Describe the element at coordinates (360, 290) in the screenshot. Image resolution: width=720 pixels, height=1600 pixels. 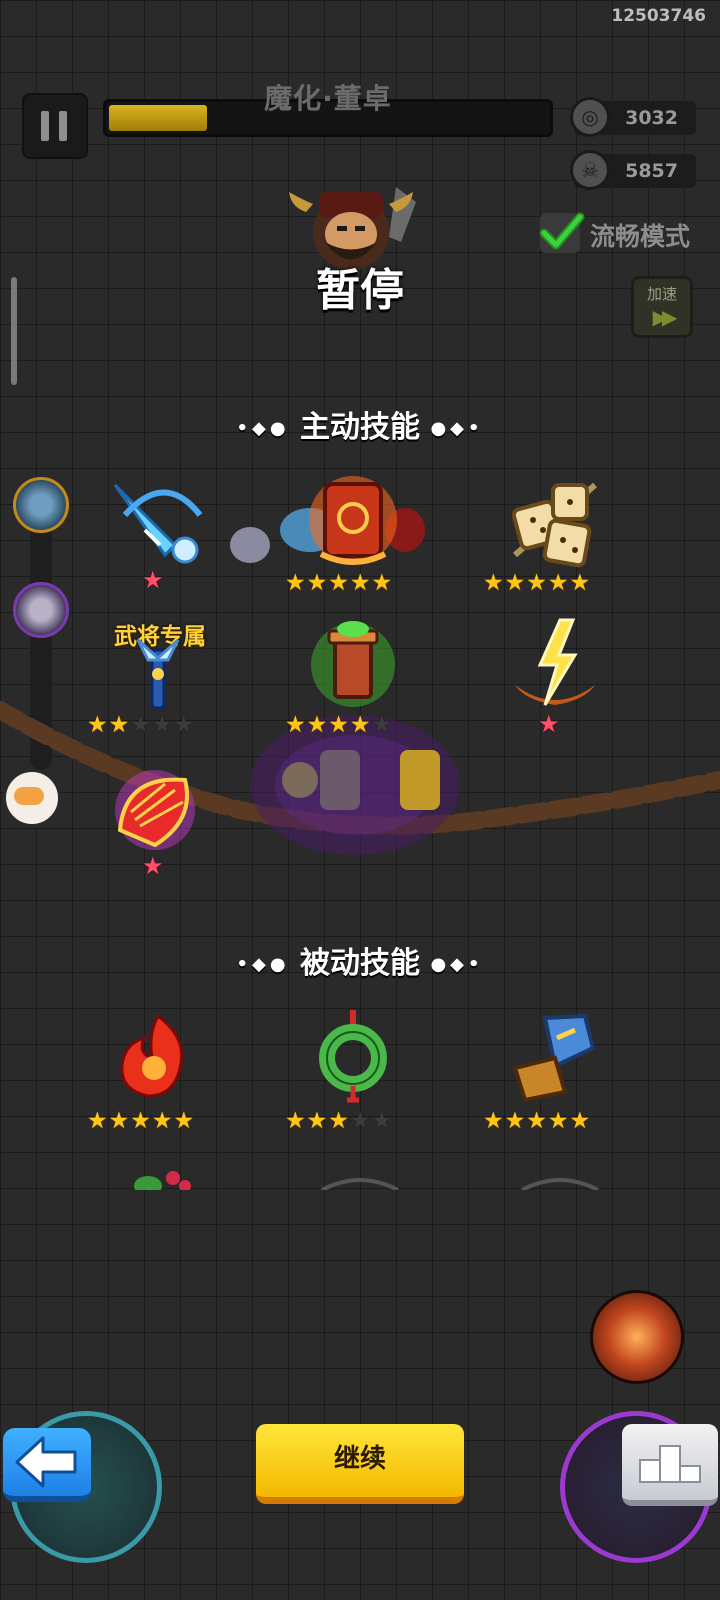
I see `pause-title: 暂停` at that location.